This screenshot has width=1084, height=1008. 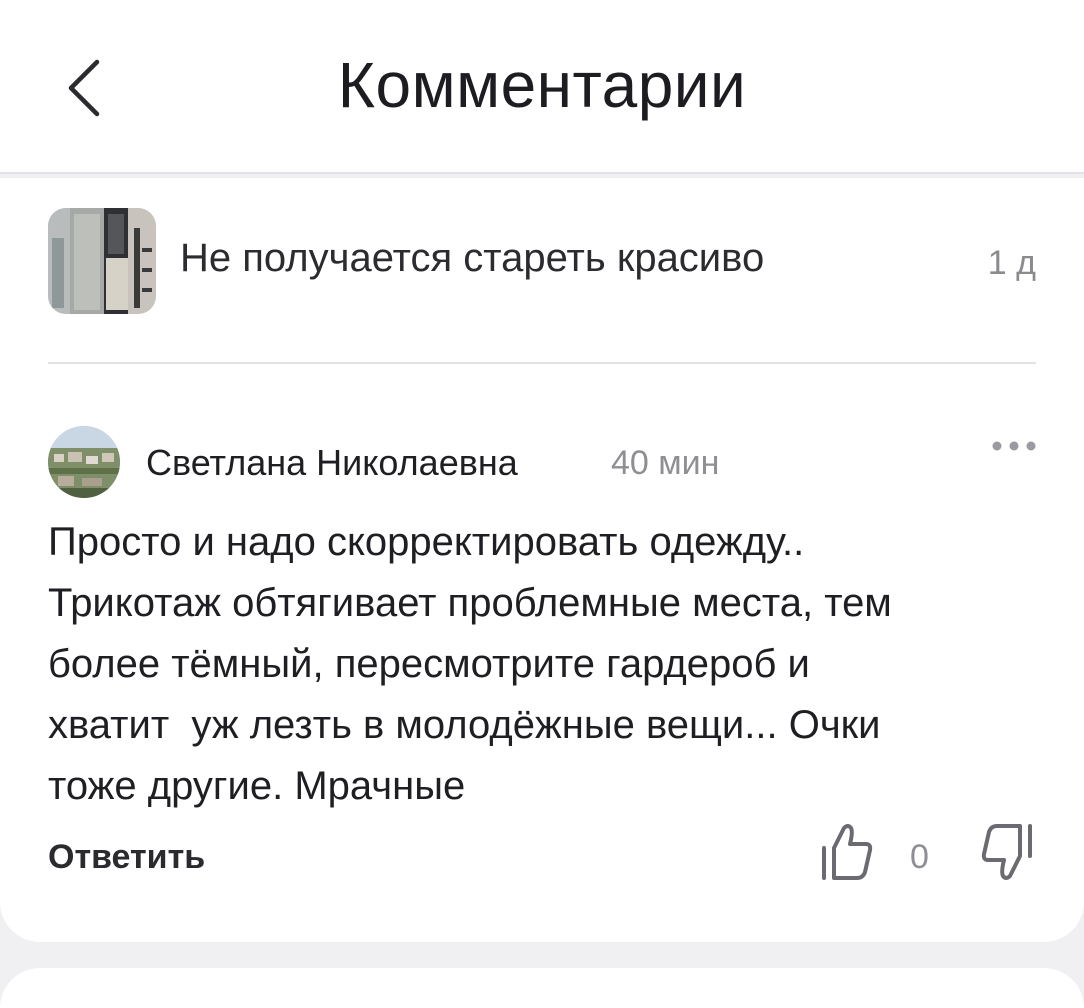 What do you see at coordinates (665, 463) in the screenshot?
I see `comment-time: 40 мин` at bounding box center [665, 463].